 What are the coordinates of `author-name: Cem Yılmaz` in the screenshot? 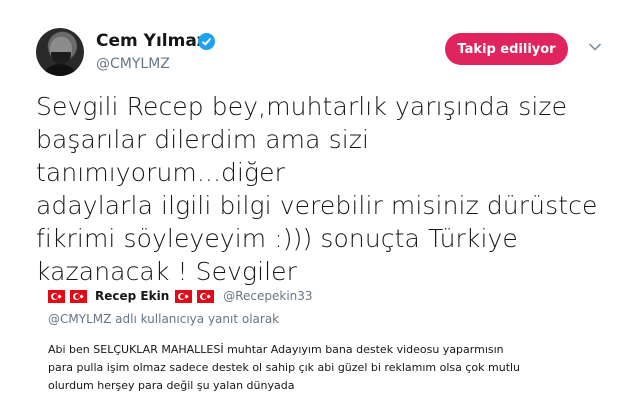 It's located at (151, 41).